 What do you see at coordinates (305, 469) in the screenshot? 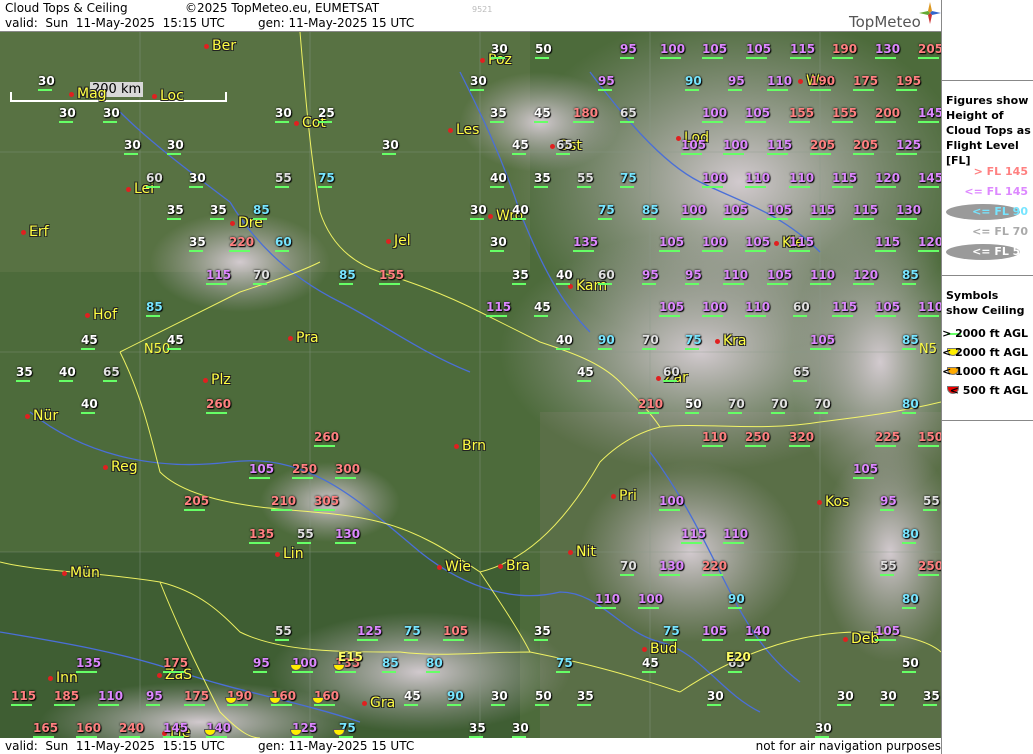
I see `cloud-top-value: 250` at bounding box center [305, 469].